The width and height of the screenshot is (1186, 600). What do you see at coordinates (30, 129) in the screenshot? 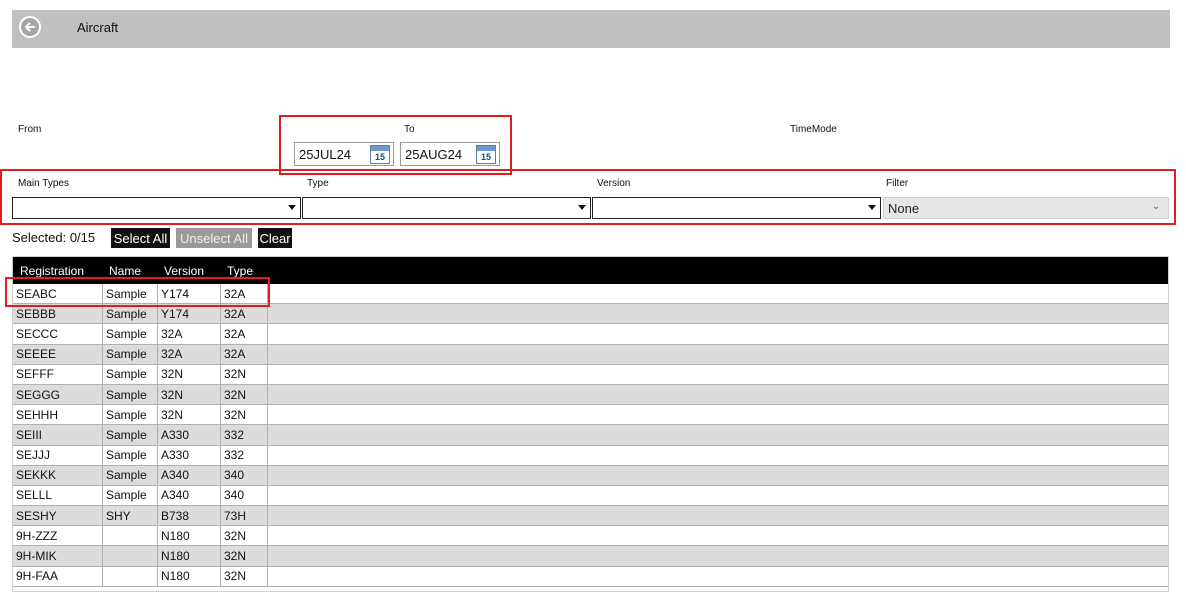
I see `from-label: From` at bounding box center [30, 129].